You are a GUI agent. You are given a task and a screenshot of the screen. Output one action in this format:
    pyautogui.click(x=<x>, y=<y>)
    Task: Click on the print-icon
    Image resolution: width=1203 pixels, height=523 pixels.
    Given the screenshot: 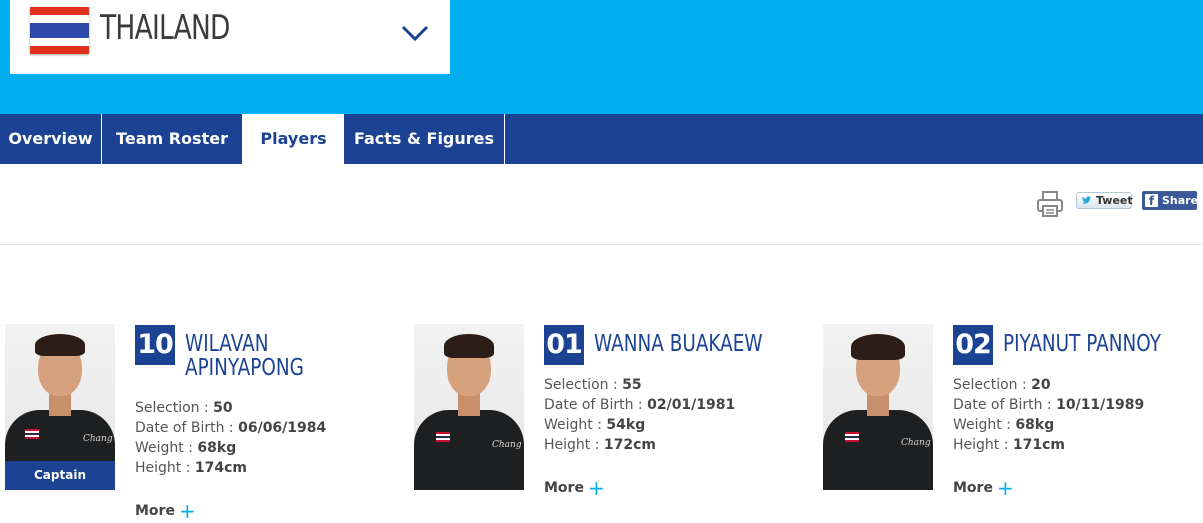 What is the action you would take?
    pyautogui.click(x=1050, y=204)
    